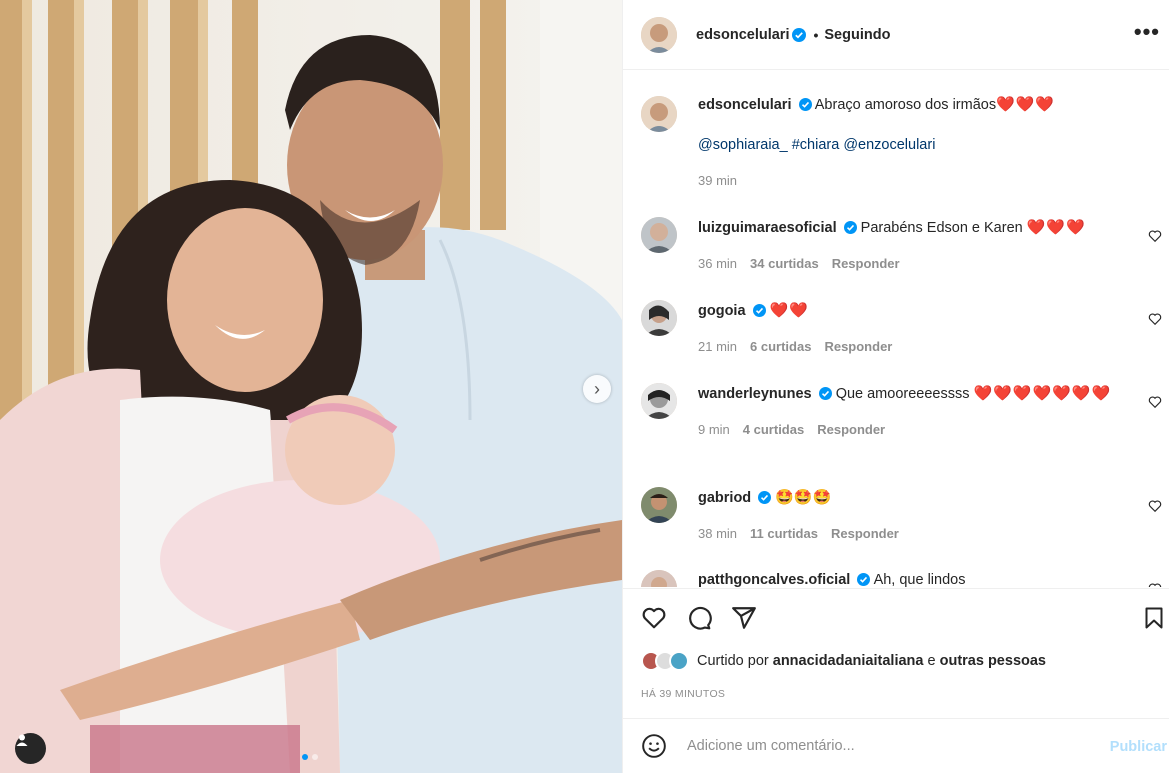 The image size is (1169, 773). I want to click on comment-time: 9 min, so click(714, 429).